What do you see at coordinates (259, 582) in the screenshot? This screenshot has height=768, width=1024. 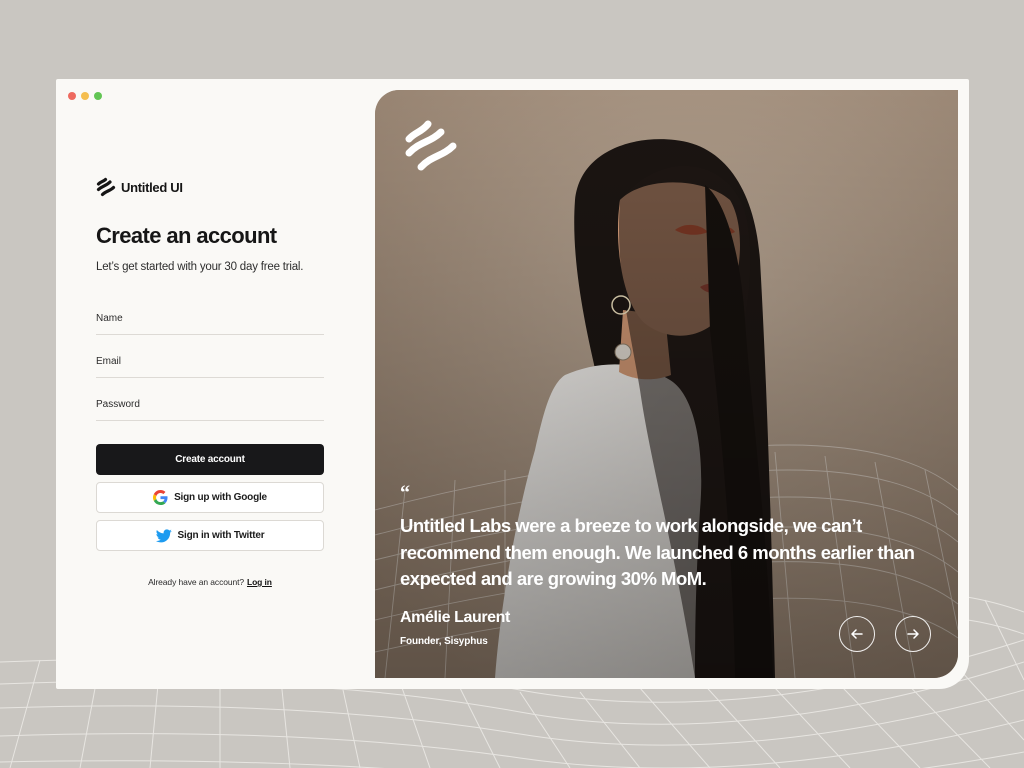 I see `login-link: Log in` at bounding box center [259, 582].